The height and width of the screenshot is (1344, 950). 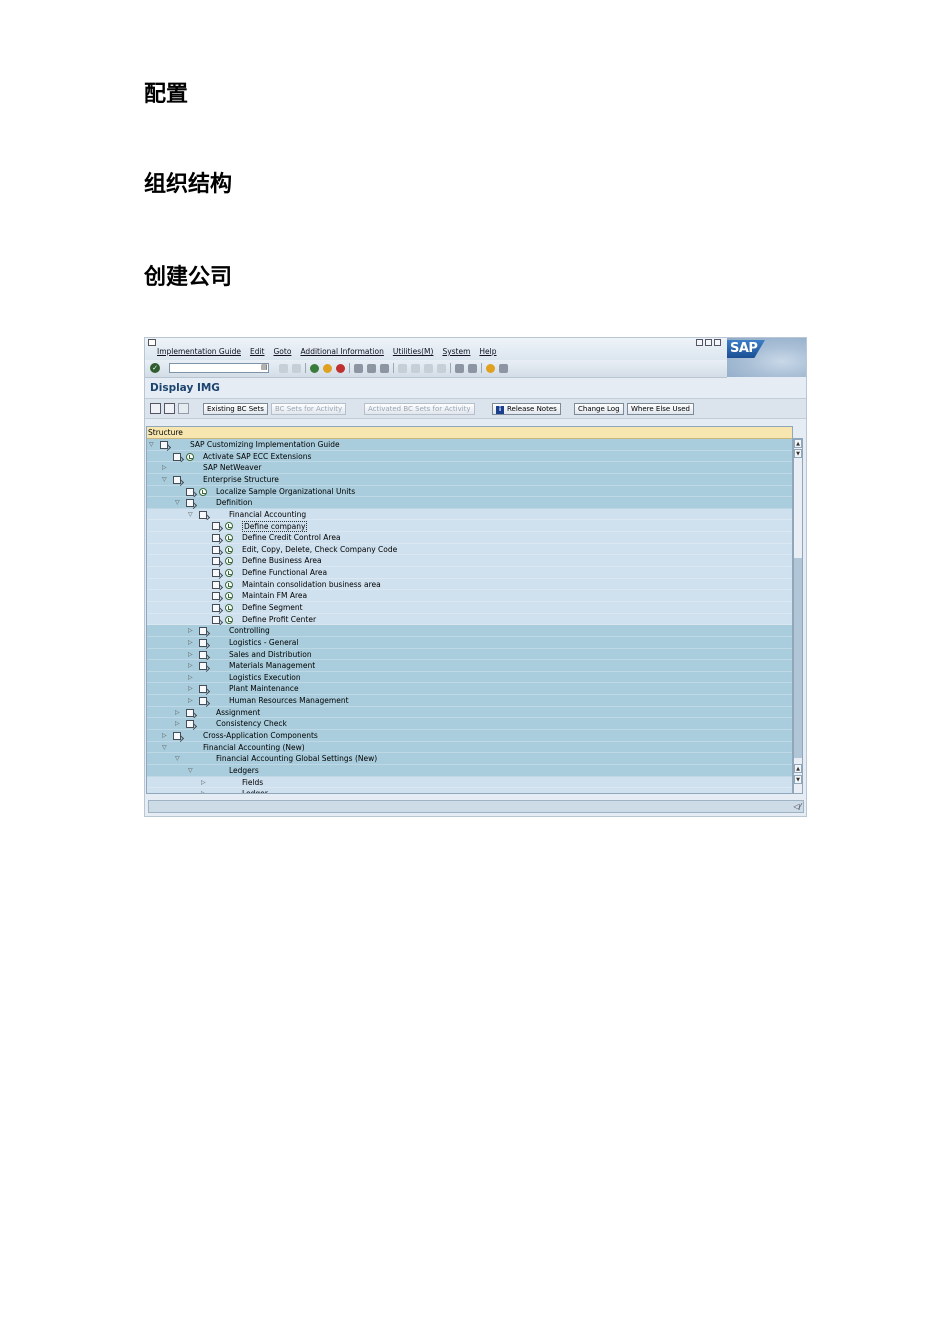 What do you see at coordinates (244, 771) in the screenshot?
I see `tree-row-label: Ledgers` at bounding box center [244, 771].